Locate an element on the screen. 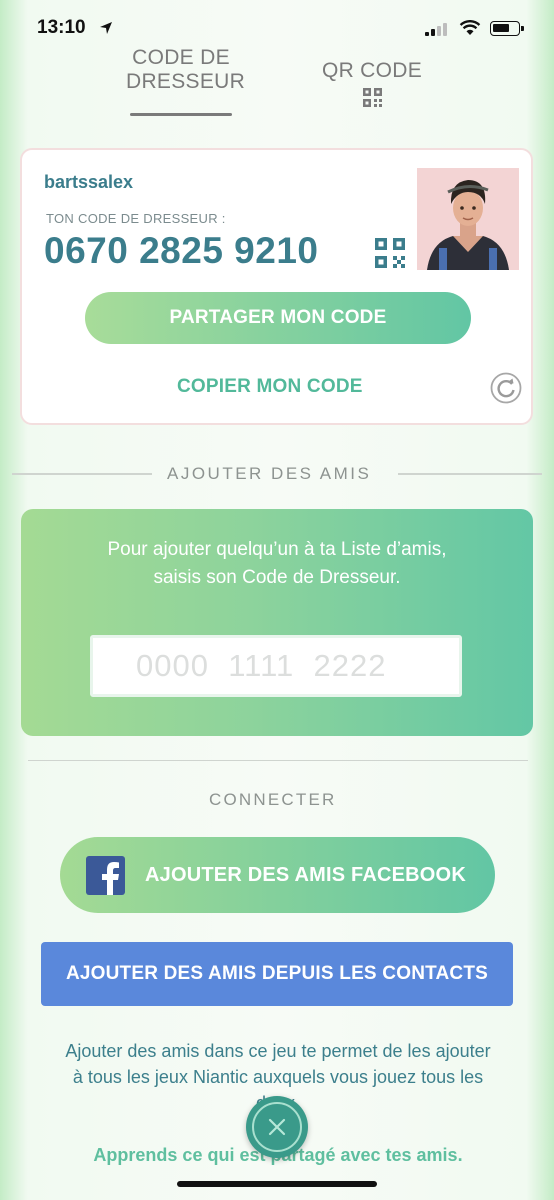  username: bartssalex is located at coordinates (89, 182).